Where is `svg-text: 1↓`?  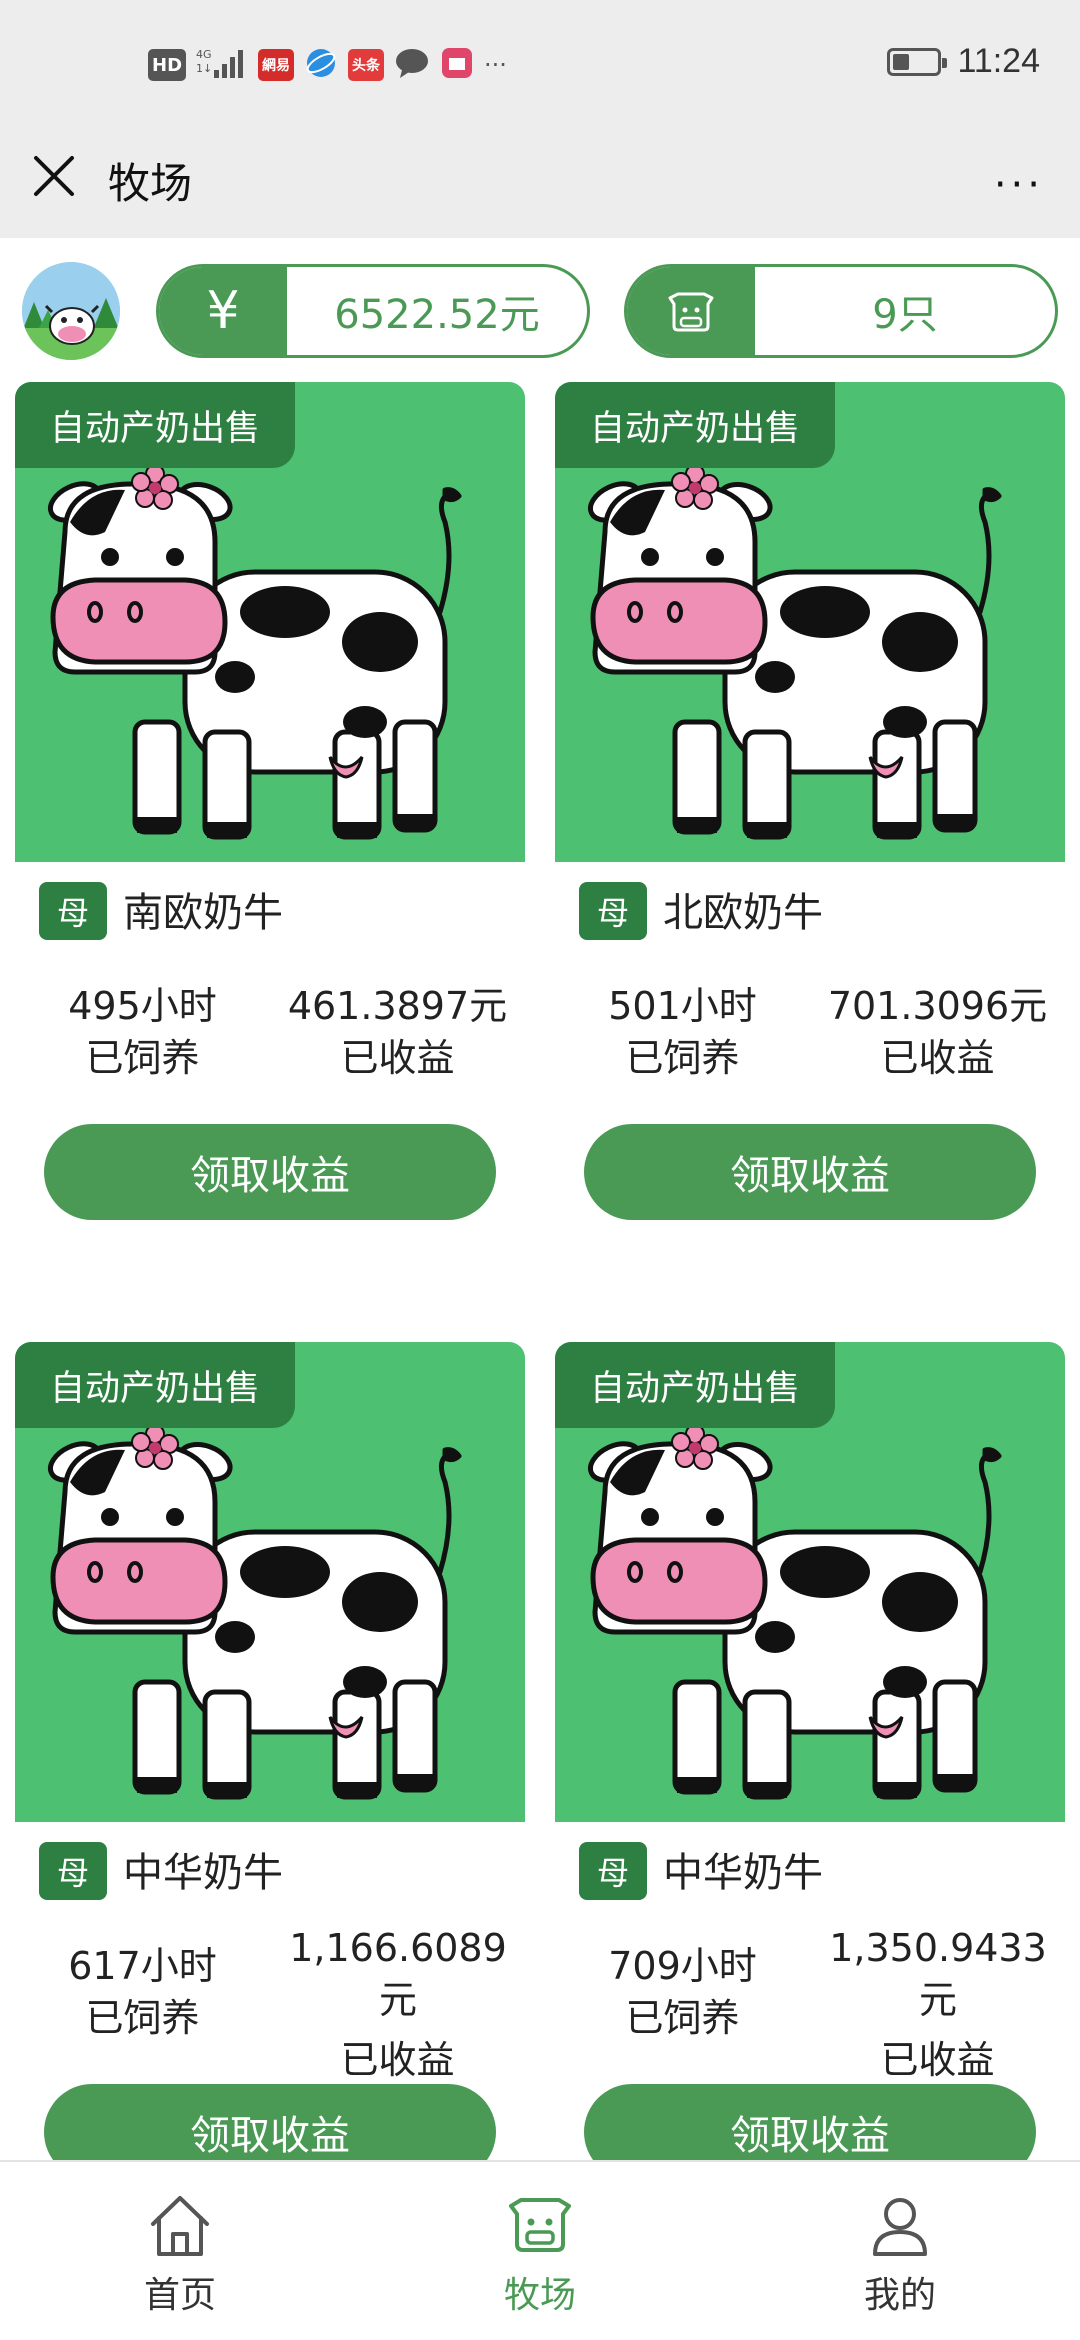
svg-text: 1↓ is located at coordinates (204, 68).